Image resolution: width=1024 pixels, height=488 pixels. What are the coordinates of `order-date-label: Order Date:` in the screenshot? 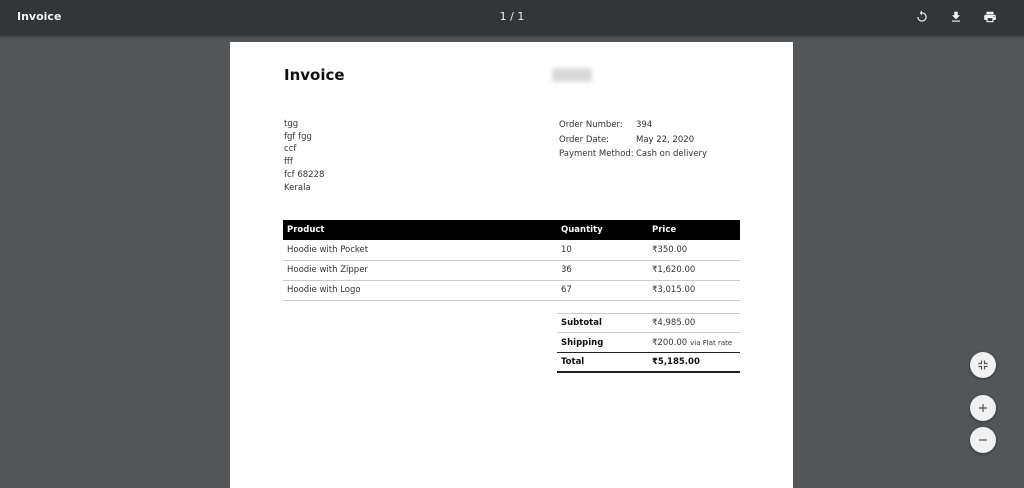 It's located at (584, 139).